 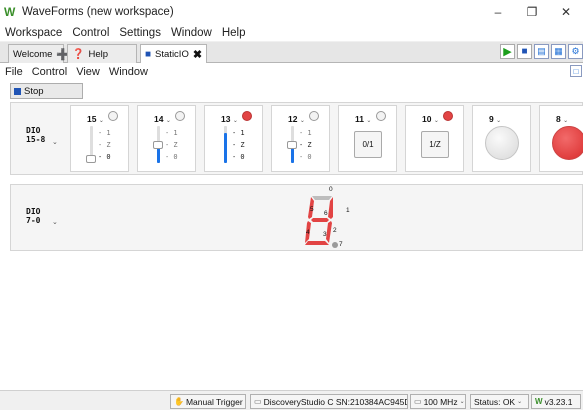 I want to click on stop-all-button: ■, so click(x=524, y=51).